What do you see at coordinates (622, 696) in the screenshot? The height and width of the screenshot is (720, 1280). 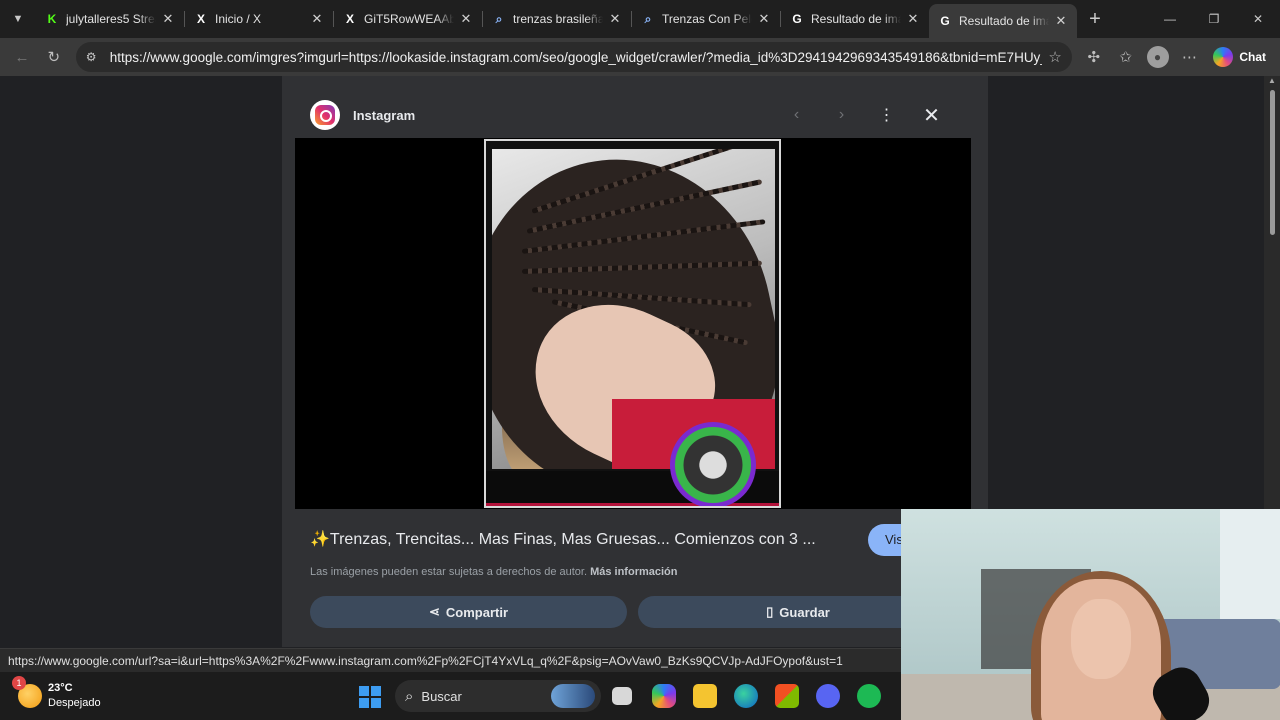 I see `task-view-icon` at bounding box center [622, 696].